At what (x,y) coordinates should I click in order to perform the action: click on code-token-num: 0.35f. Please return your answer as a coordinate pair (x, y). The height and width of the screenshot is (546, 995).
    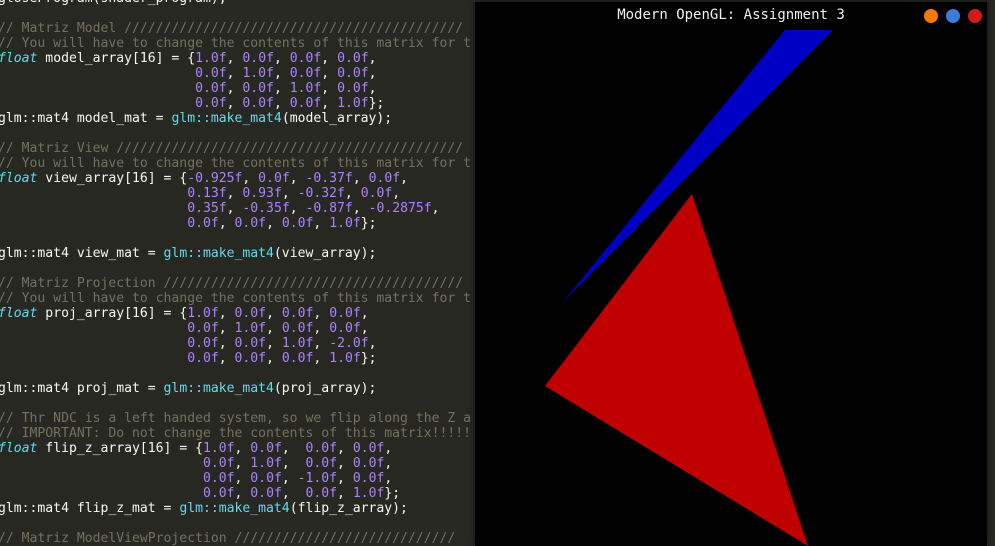
    Looking at the image, I should click on (207, 208).